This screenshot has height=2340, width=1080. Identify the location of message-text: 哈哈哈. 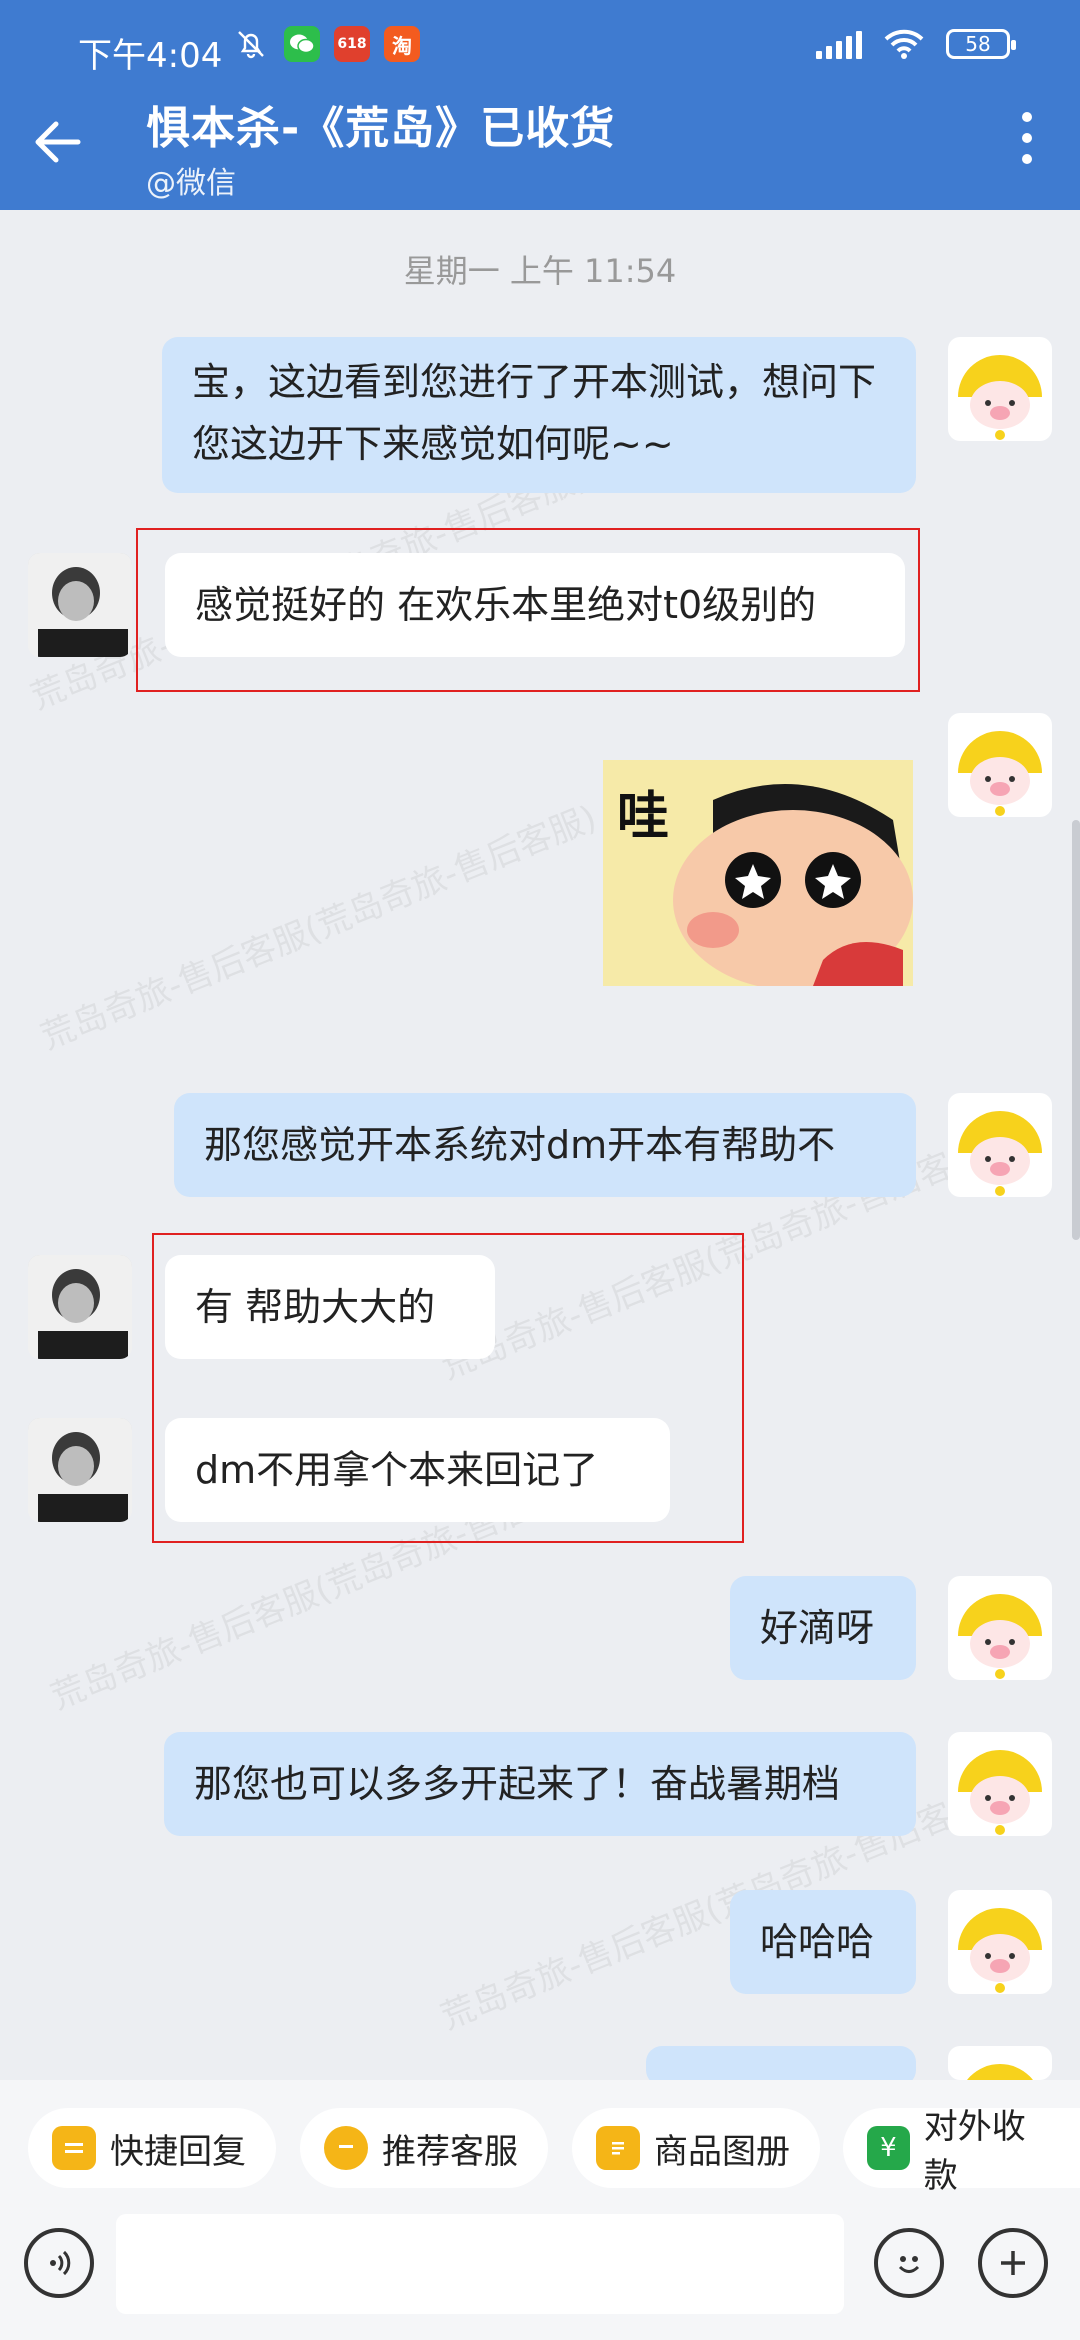
(817, 1942).